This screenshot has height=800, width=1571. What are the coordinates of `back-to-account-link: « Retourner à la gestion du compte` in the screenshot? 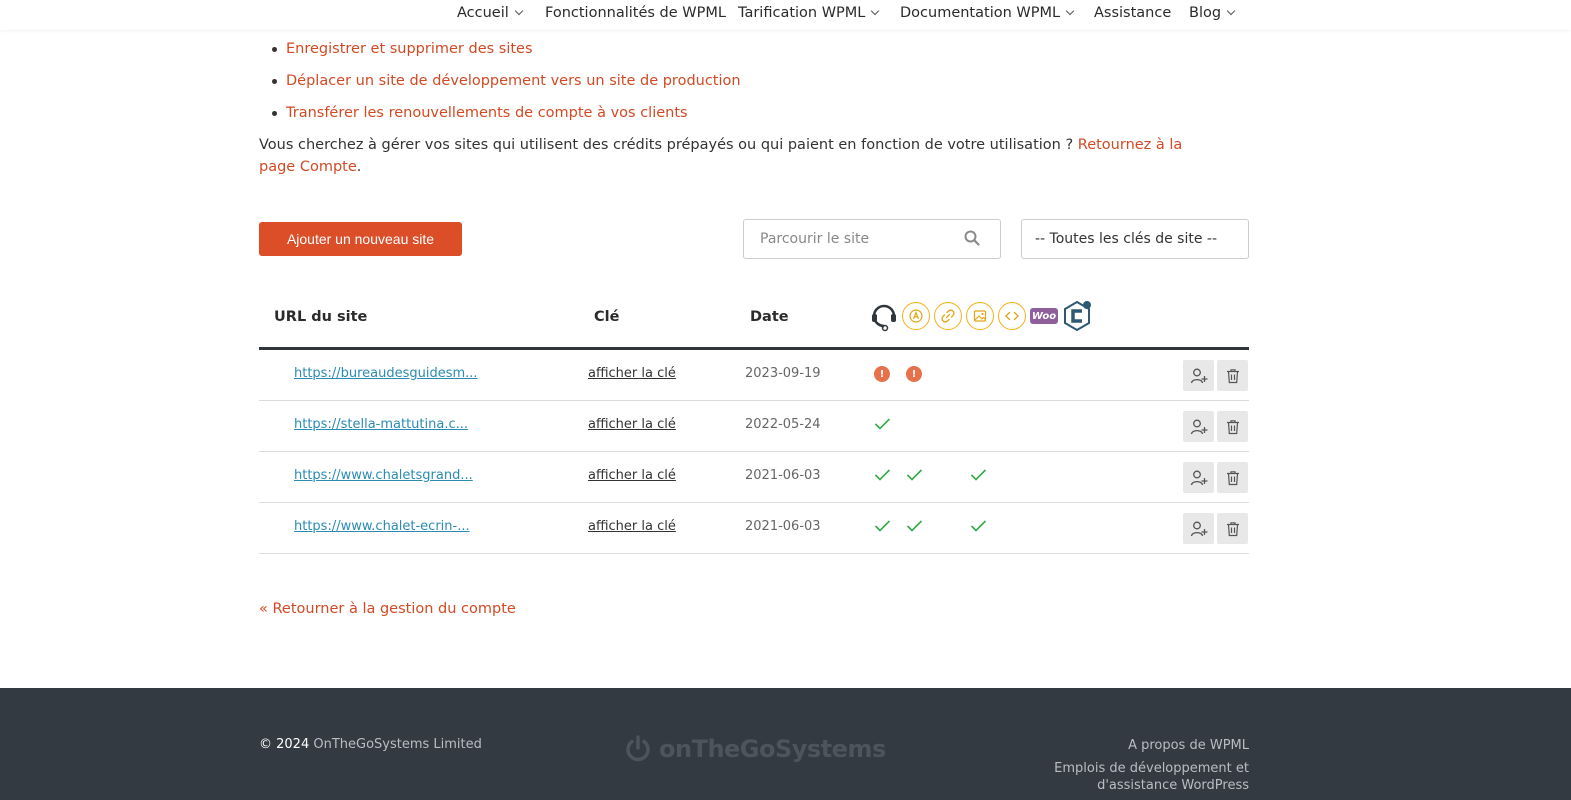 It's located at (387, 609).